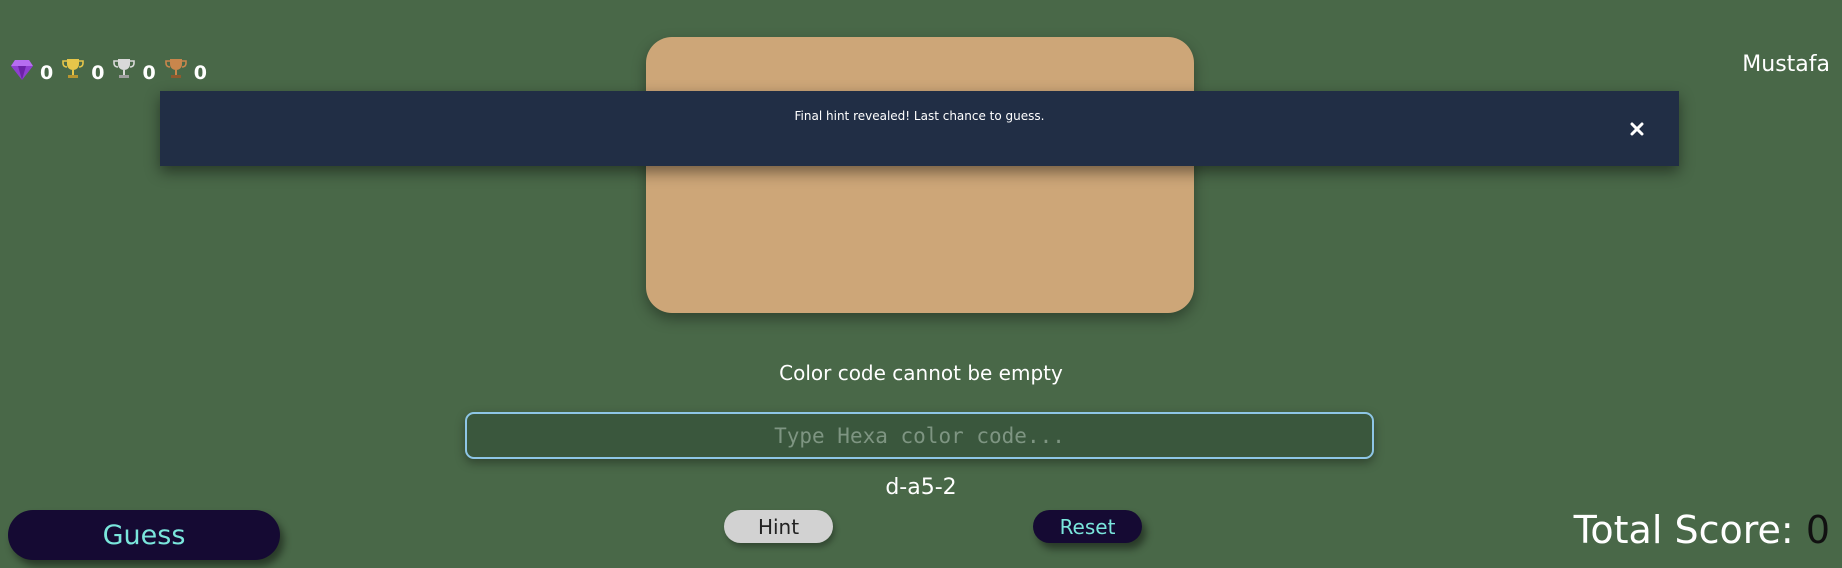 The height and width of the screenshot is (568, 1842). What do you see at coordinates (921, 373) in the screenshot?
I see `status-message: Color code cannot be empty` at bounding box center [921, 373].